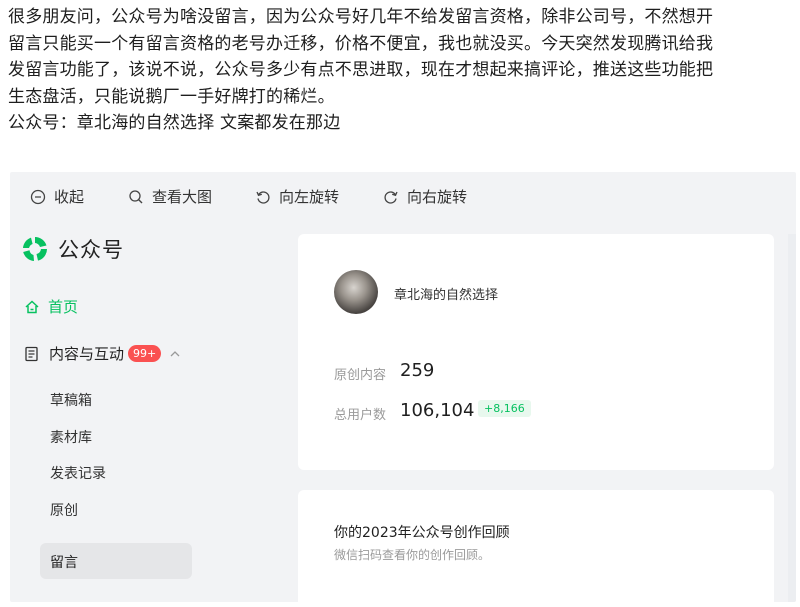 This screenshot has width=800, height=607. What do you see at coordinates (145, 353) in the screenshot?
I see `notification-badge: 99+` at bounding box center [145, 353].